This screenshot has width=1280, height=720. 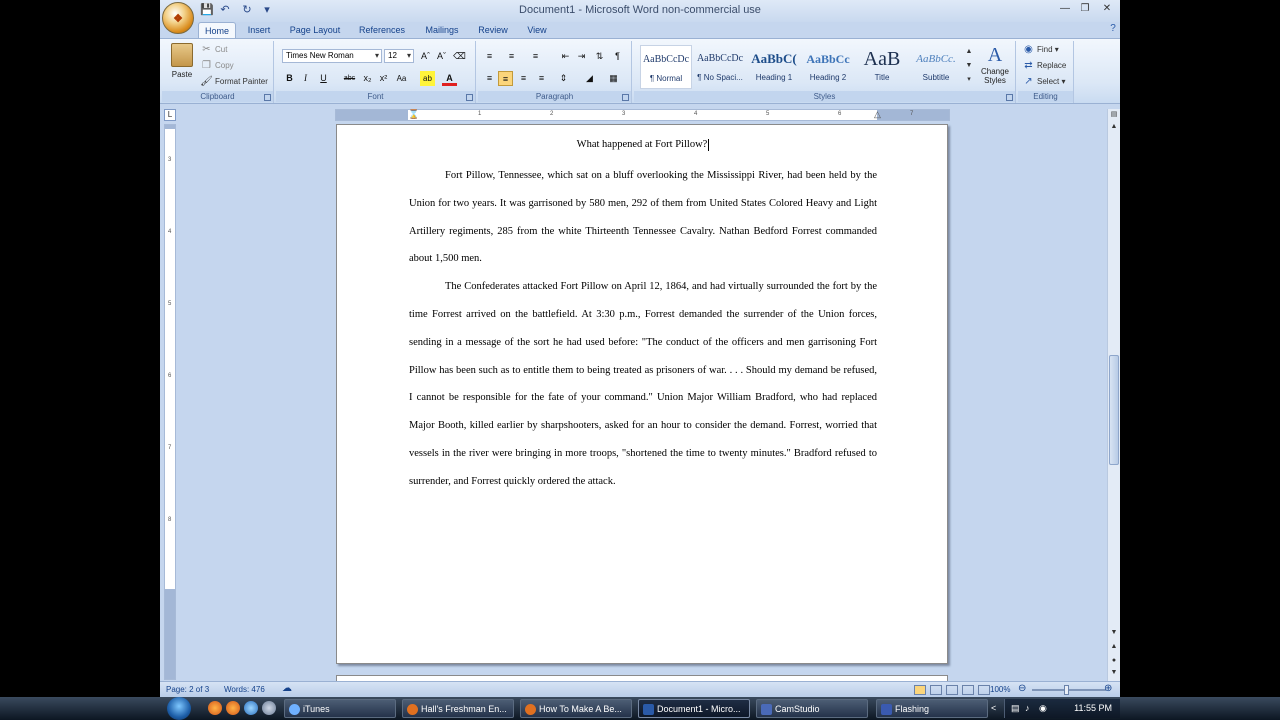 I want to click on zoom-out-icon: ⊖, so click(x=1022, y=688).